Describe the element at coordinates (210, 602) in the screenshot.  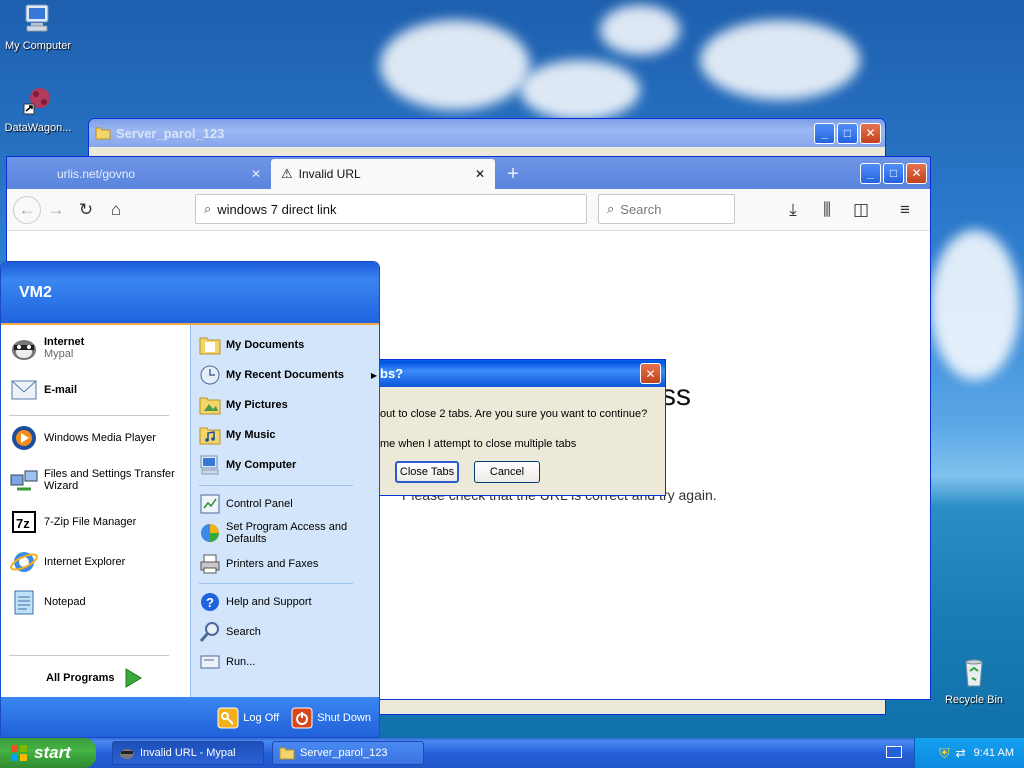
I see `help-icon: ?` at that location.